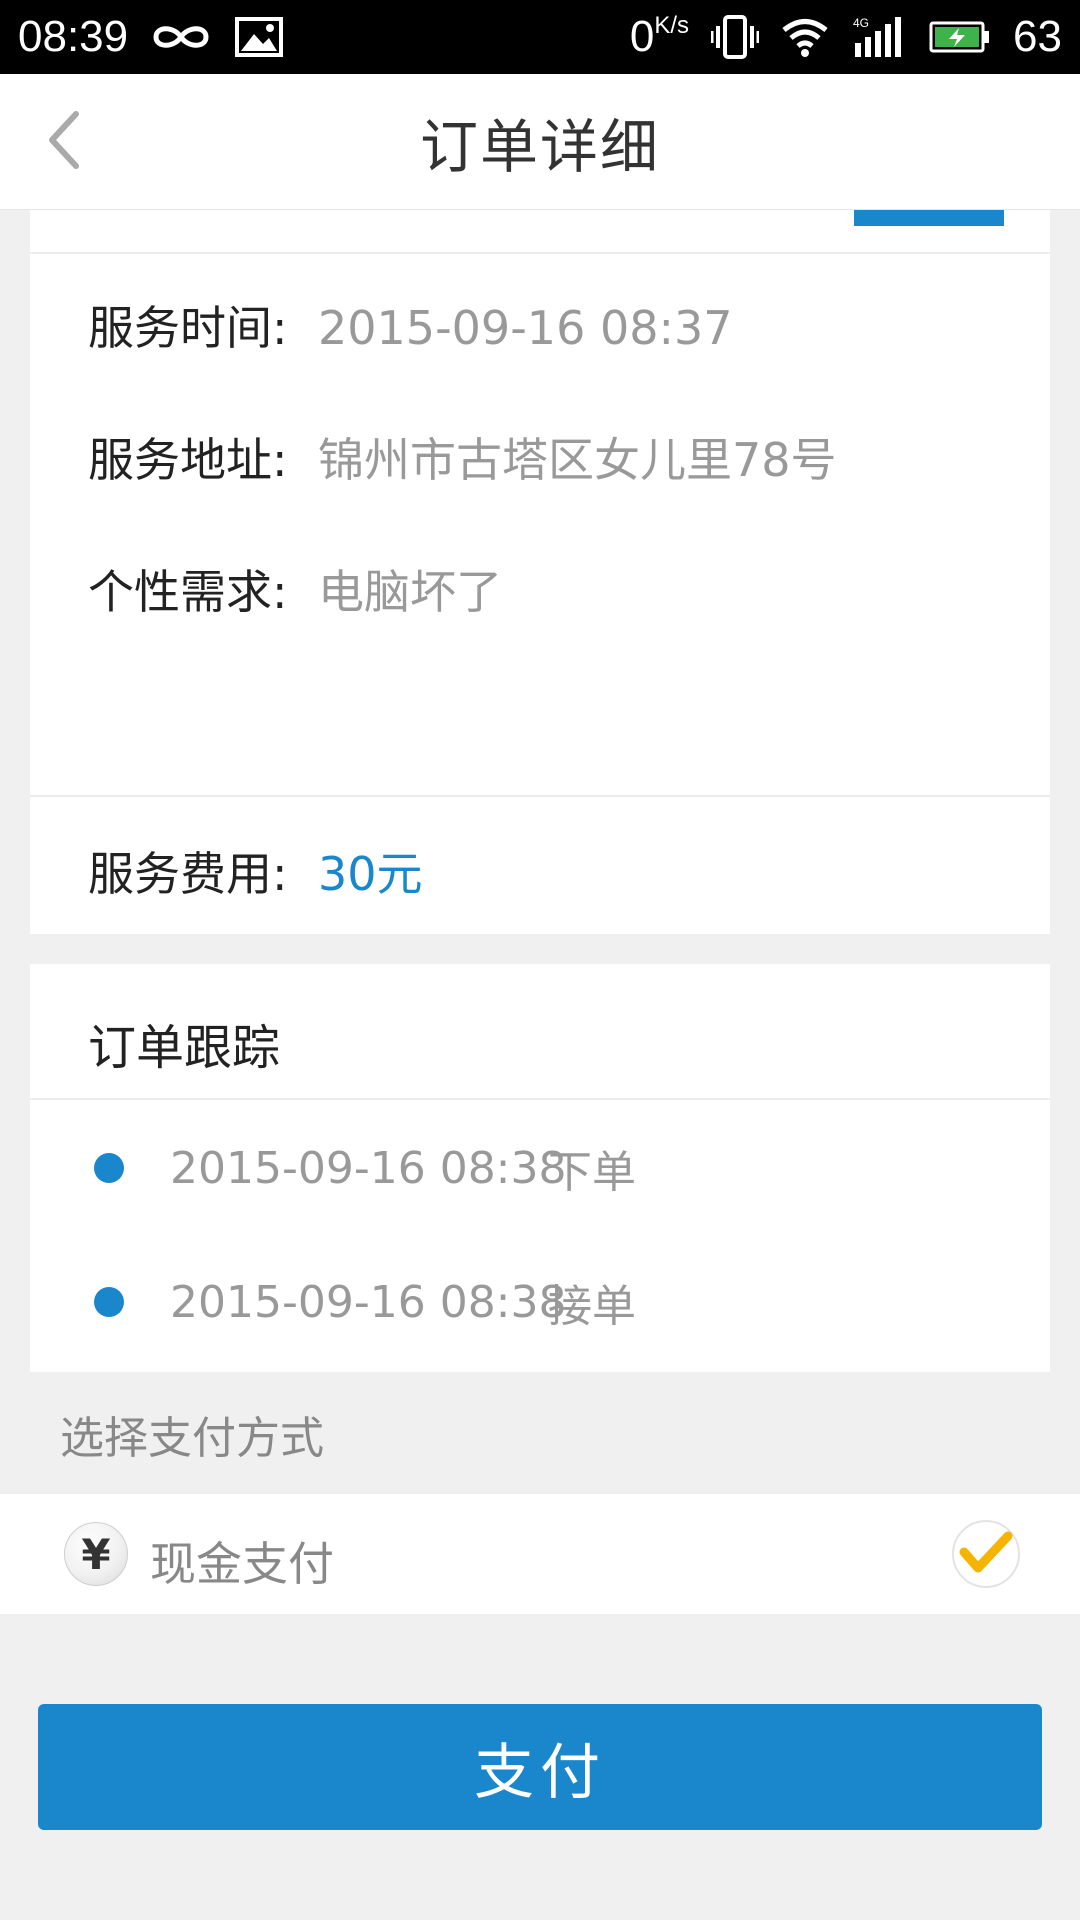  I want to click on tracking-title: 订单跟踪, so click(184, 1048).